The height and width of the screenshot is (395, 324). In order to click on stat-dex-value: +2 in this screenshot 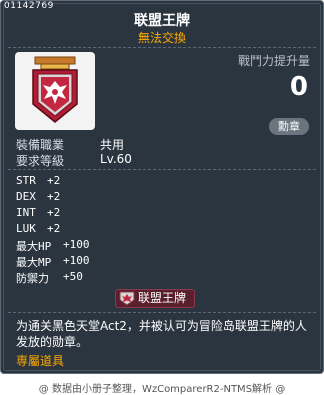, I will do `click(54, 196)`.